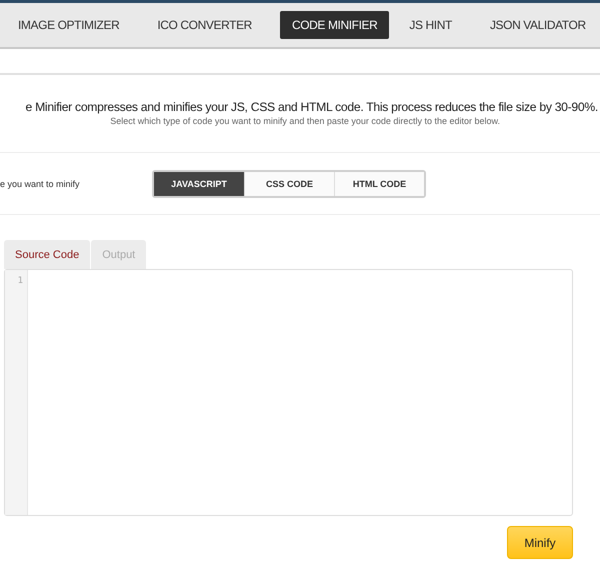 The image size is (600, 573). What do you see at coordinates (199, 184) in the screenshot?
I see `code-type-option: JAVASCRIPT` at bounding box center [199, 184].